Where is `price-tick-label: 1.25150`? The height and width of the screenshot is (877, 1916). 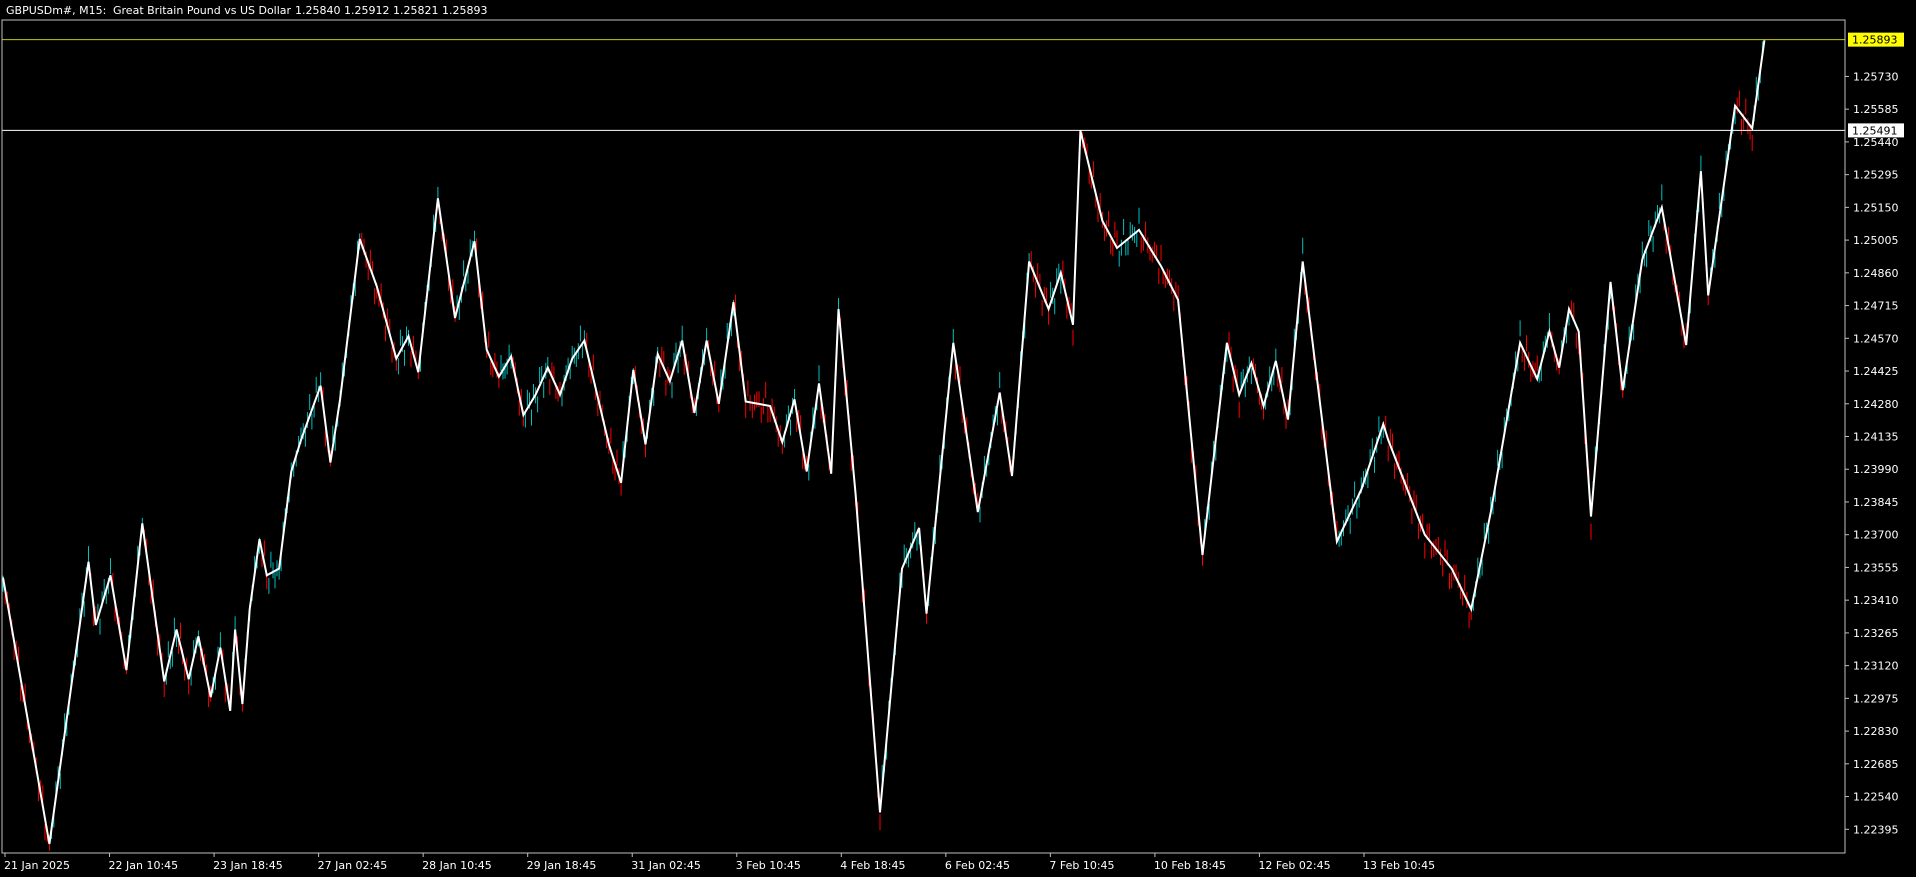
price-tick-label: 1.25150 is located at coordinates (1876, 207).